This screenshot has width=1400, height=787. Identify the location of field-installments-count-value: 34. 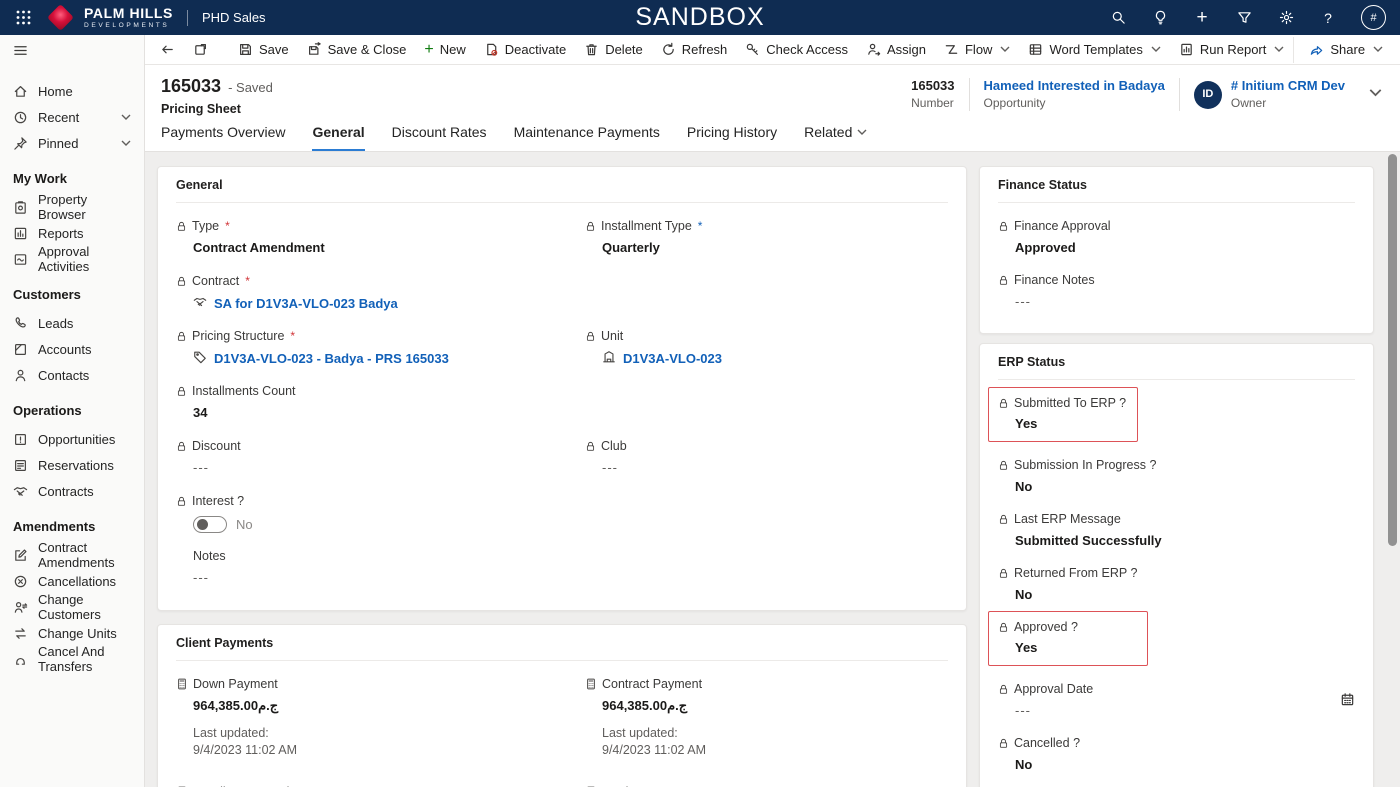
(366, 412).